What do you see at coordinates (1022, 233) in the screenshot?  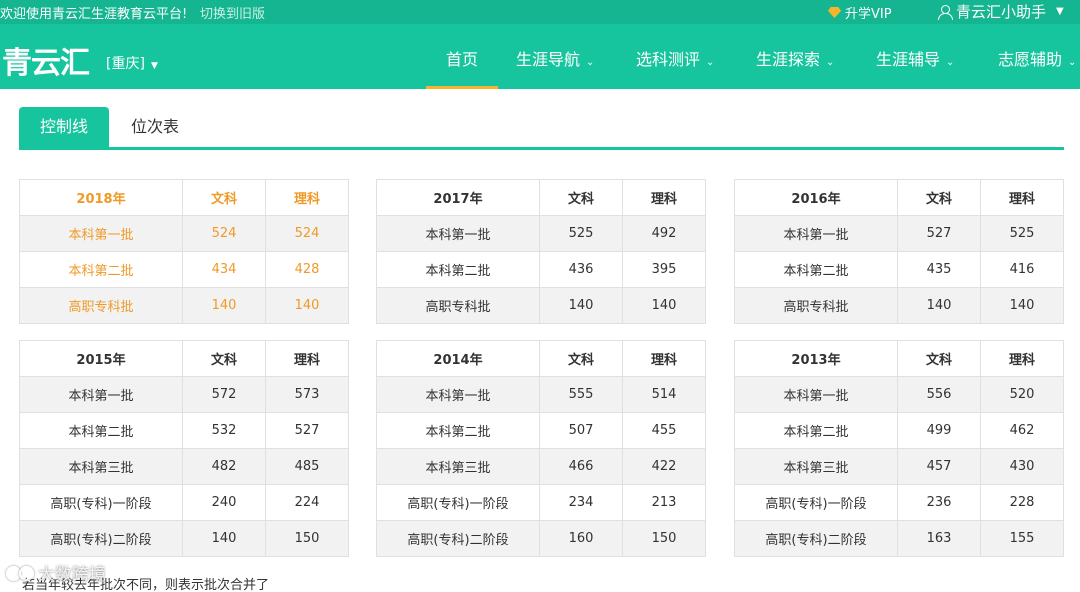 I see `science-score-cell: 525` at bounding box center [1022, 233].